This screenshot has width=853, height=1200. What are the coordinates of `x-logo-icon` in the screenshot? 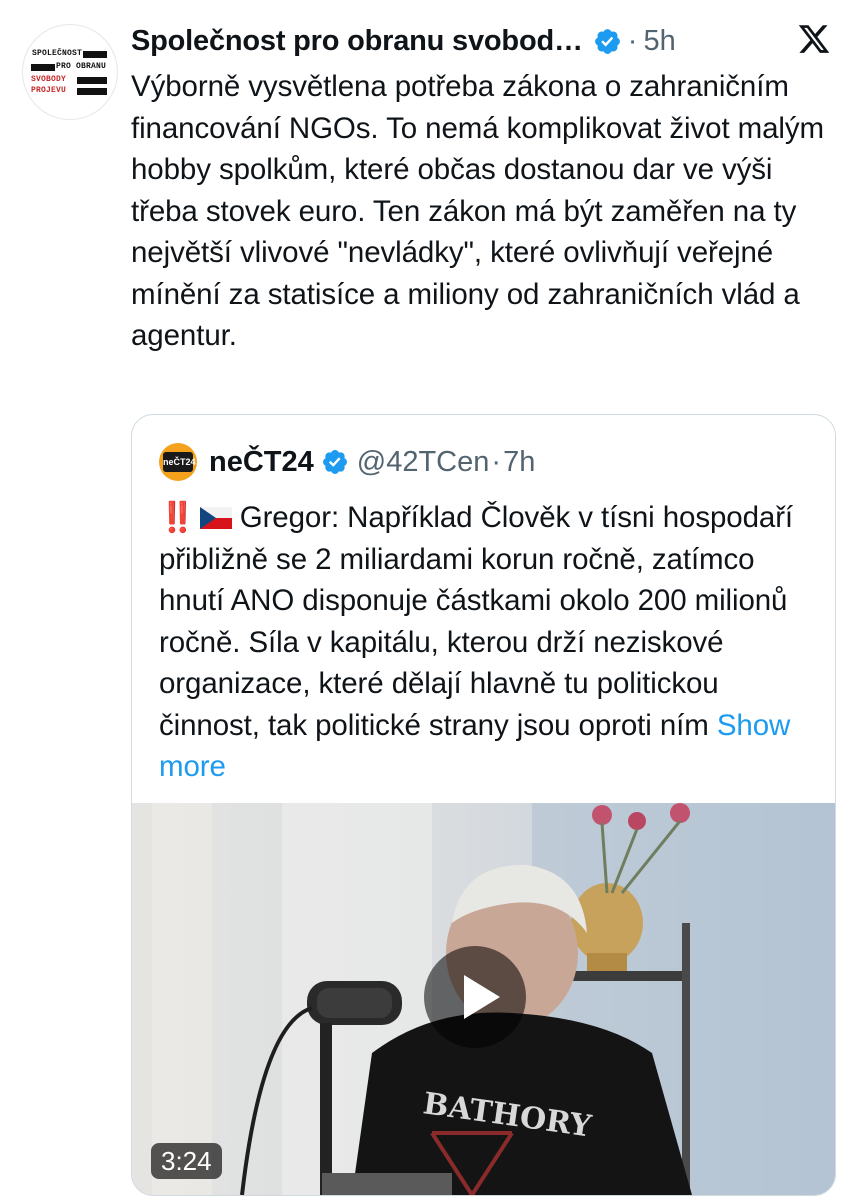 It's located at (814, 39).